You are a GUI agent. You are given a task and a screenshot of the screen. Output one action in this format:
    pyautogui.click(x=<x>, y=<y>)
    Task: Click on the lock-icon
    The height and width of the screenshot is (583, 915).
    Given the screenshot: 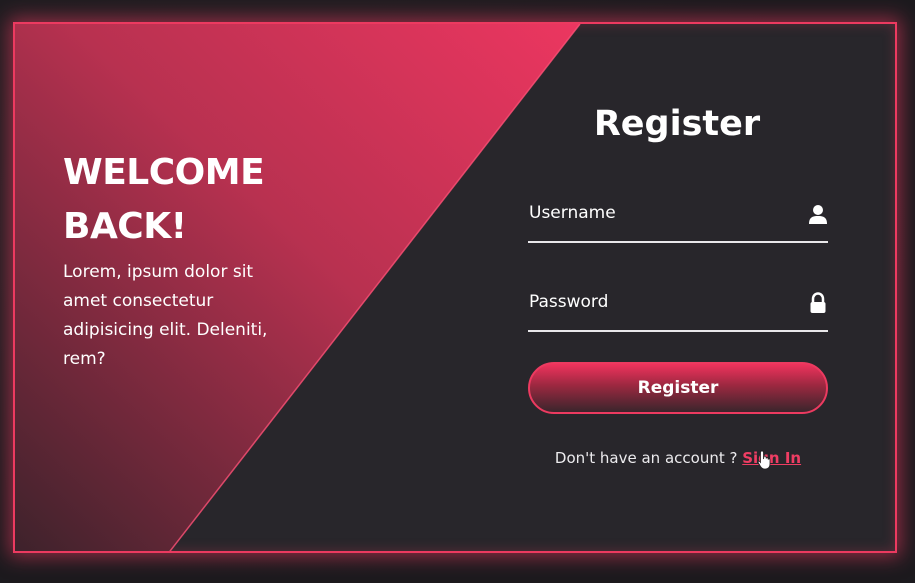 What is the action you would take?
    pyautogui.click(x=818, y=302)
    